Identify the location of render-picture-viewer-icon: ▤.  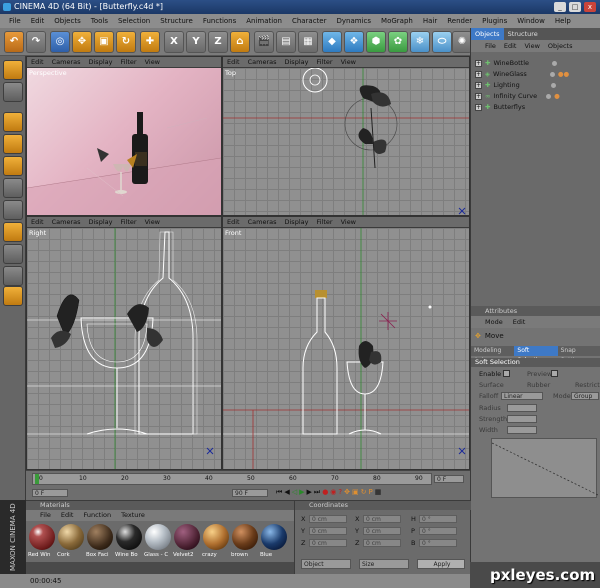
(286, 42).